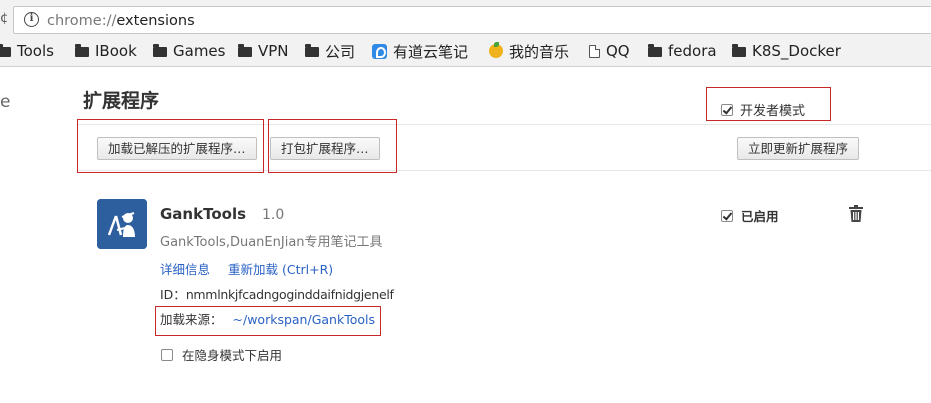 The height and width of the screenshot is (403, 931). What do you see at coordinates (796, 51) in the screenshot?
I see `bookmark-label: K8S_Docker` at bounding box center [796, 51].